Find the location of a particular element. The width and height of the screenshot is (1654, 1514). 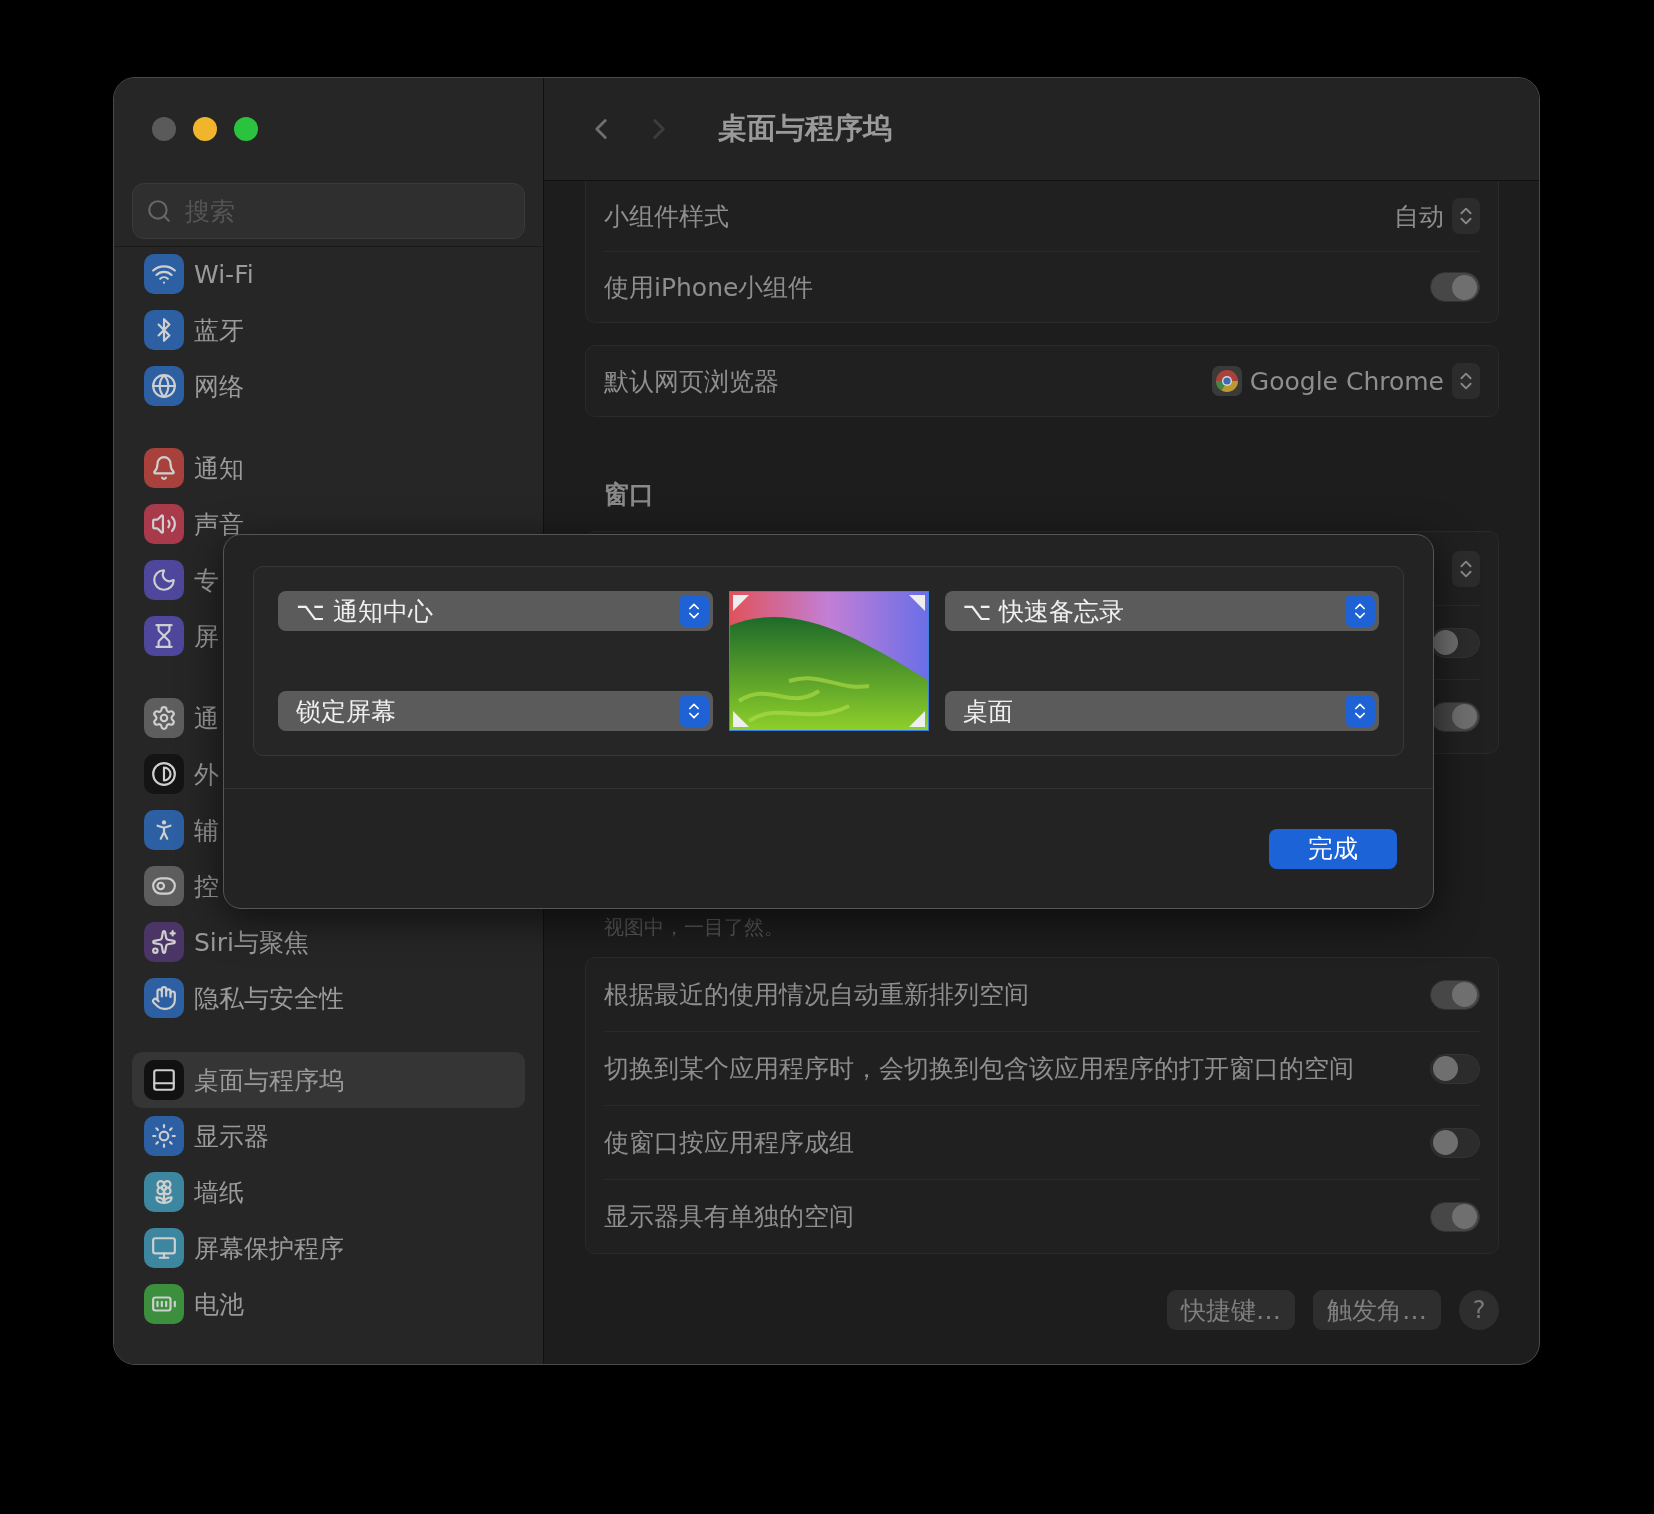

setting-label: 小组件样式 is located at coordinates (666, 216).